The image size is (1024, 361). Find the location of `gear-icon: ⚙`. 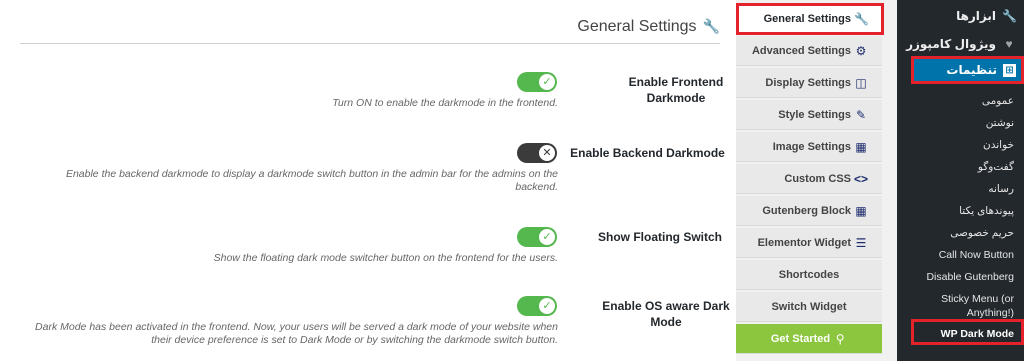

gear-icon: ⚙ is located at coordinates (861, 50).